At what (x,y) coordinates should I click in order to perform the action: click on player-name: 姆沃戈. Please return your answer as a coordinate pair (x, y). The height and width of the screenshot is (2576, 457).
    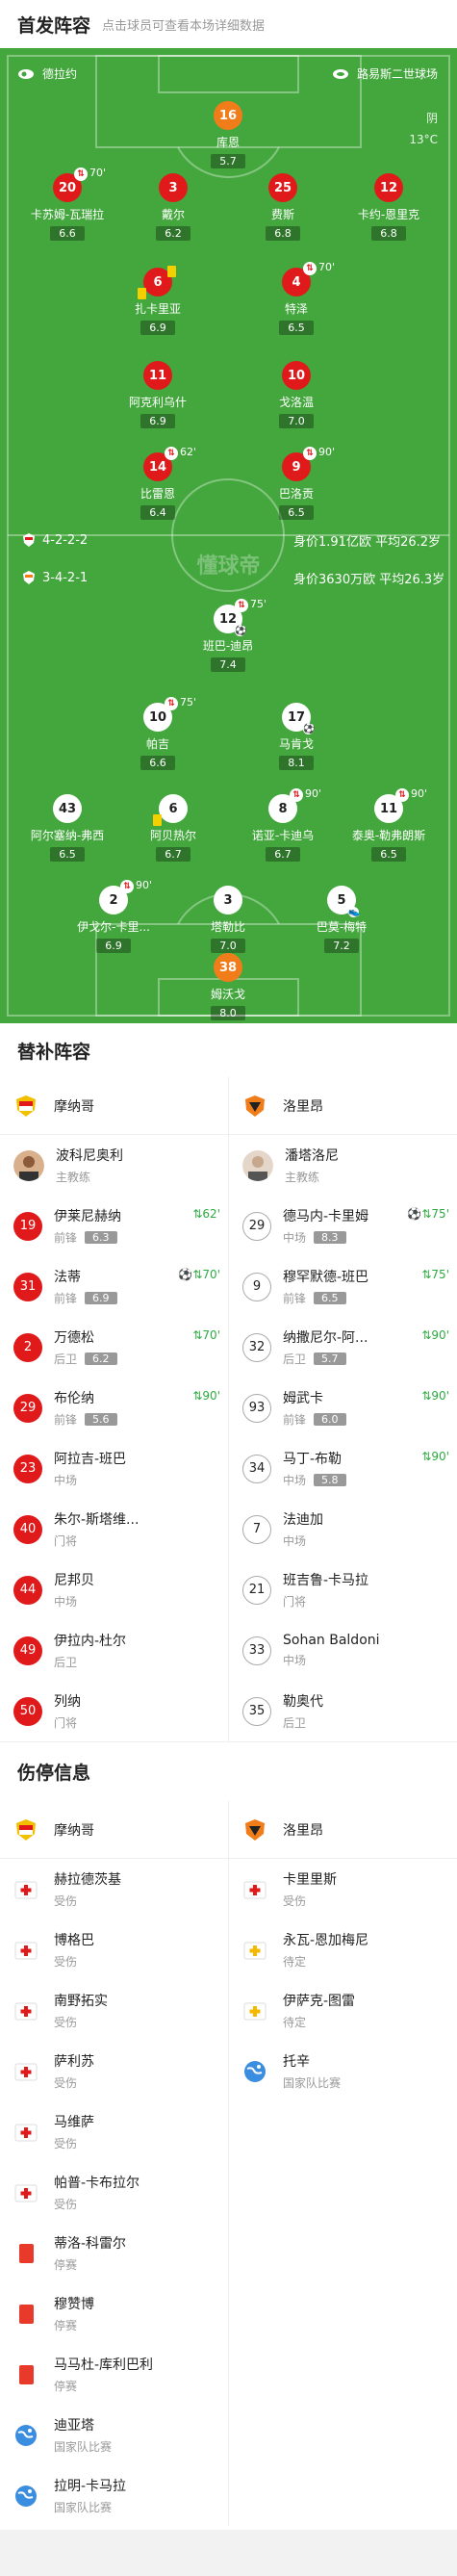
    Looking at the image, I should click on (227, 995).